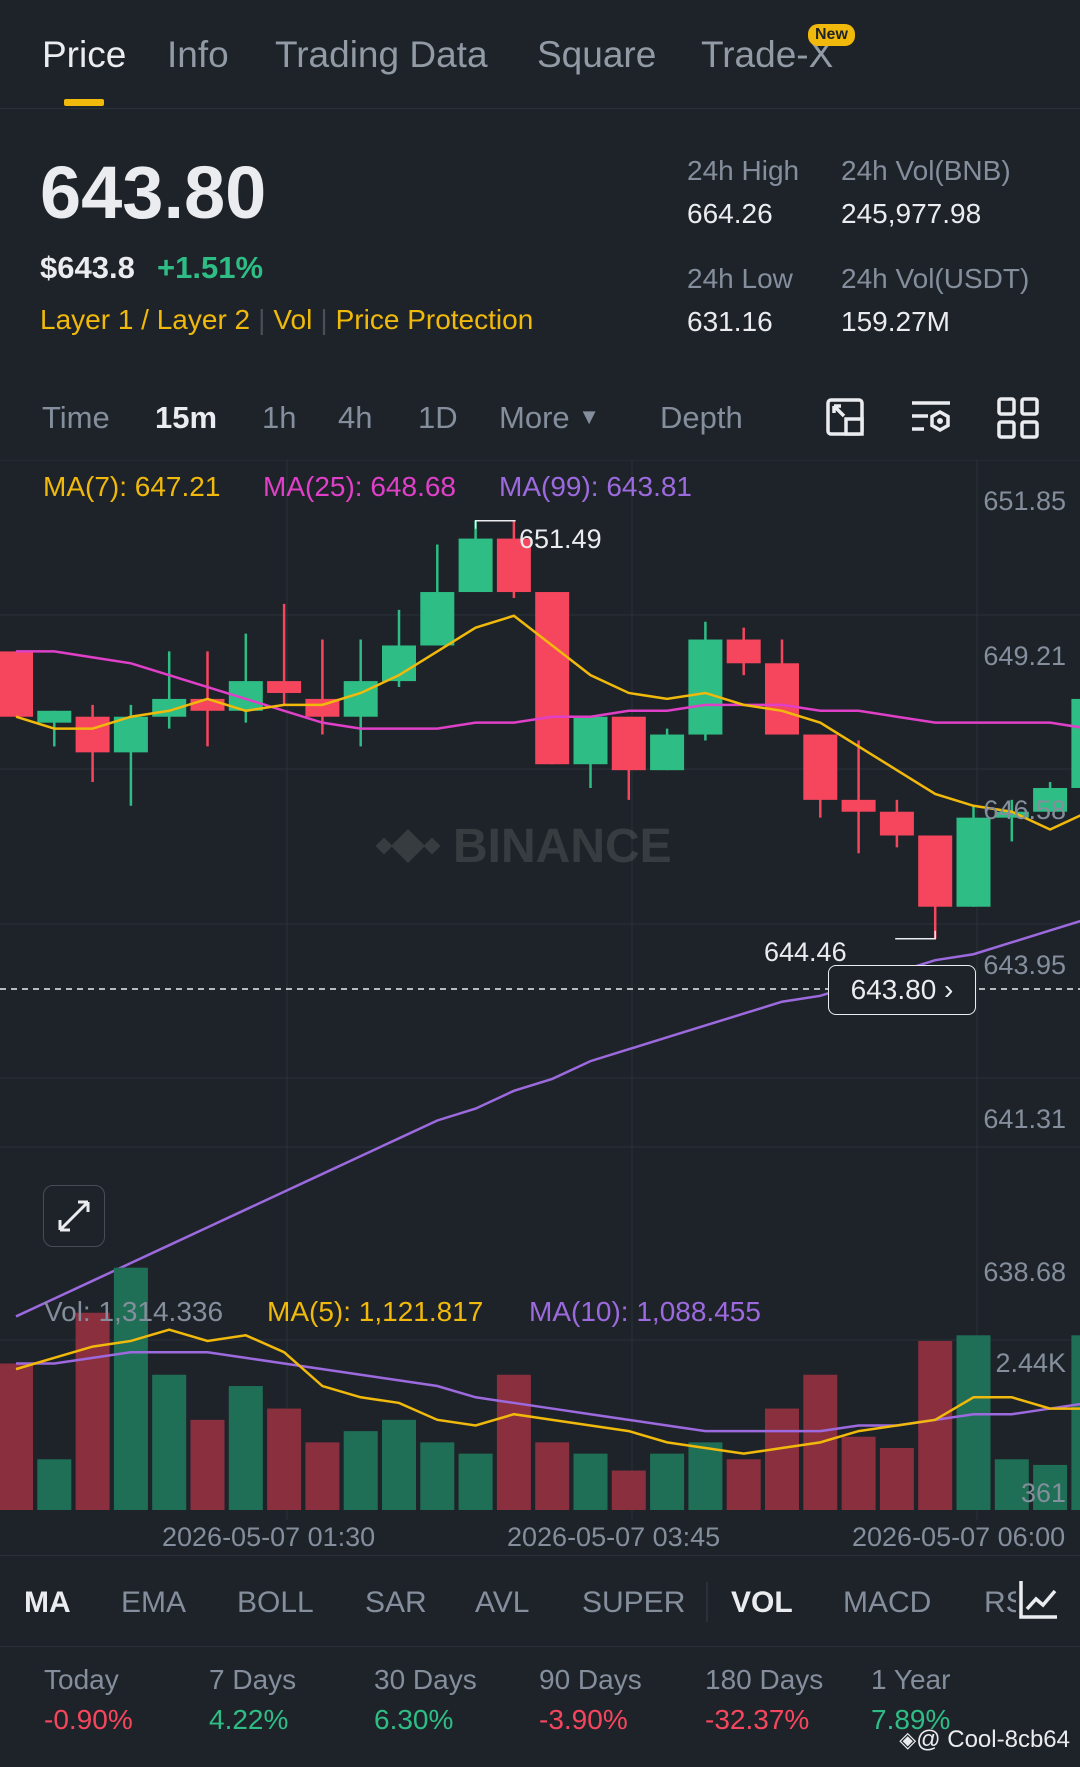 Image resolution: width=1080 pixels, height=1767 pixels. Describe the element at coordinates (292, 319) in the screenshot. I see `tag-vol: Vol` at that location.